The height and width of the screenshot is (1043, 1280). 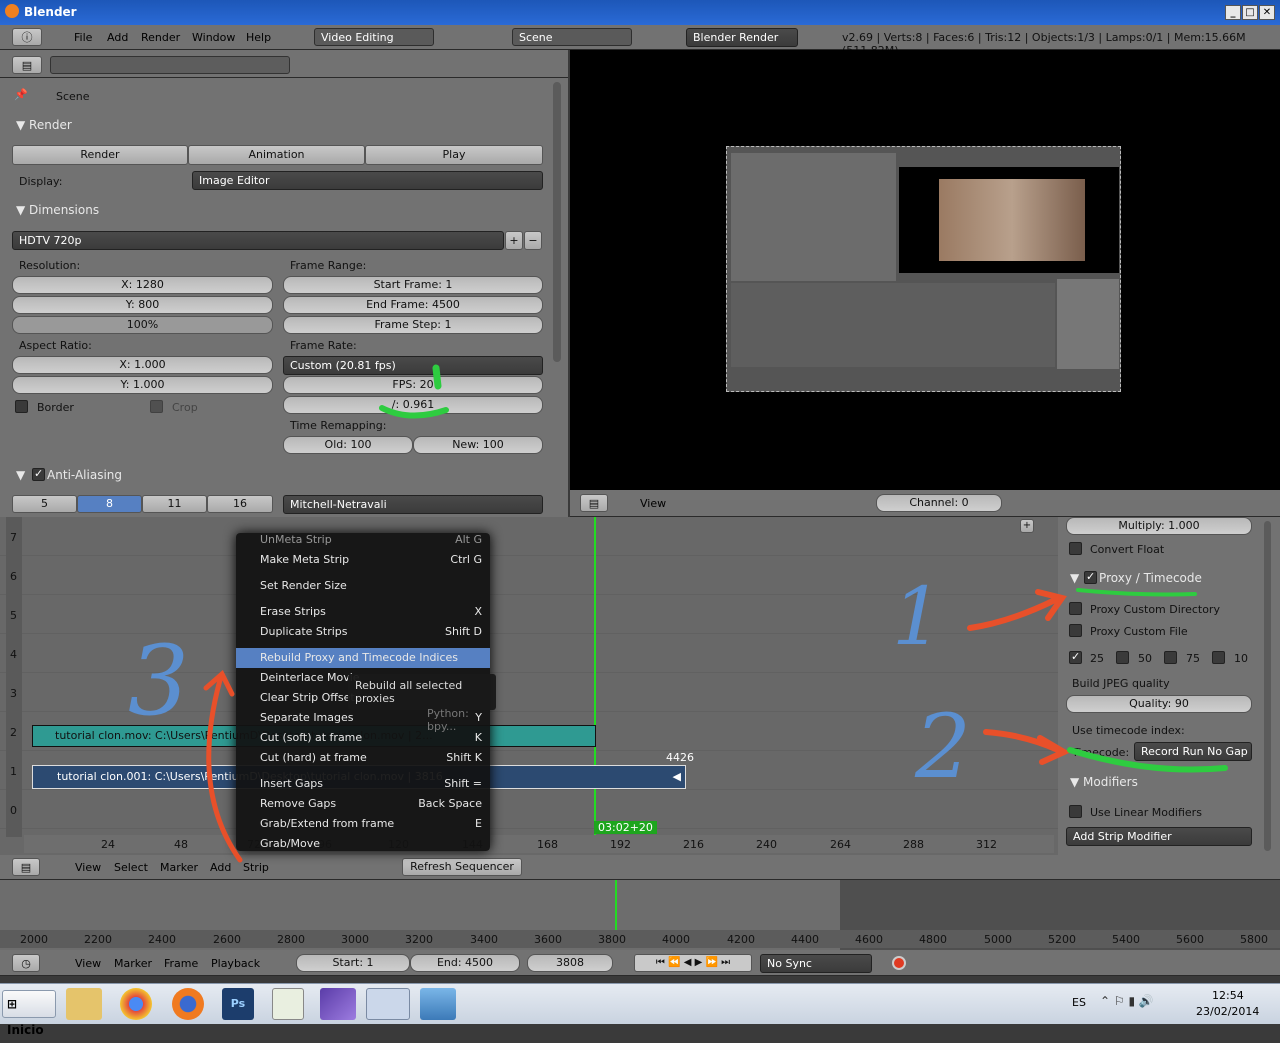 I want to click on tl-end-field: End: 4500, so click(x=465, y=963).